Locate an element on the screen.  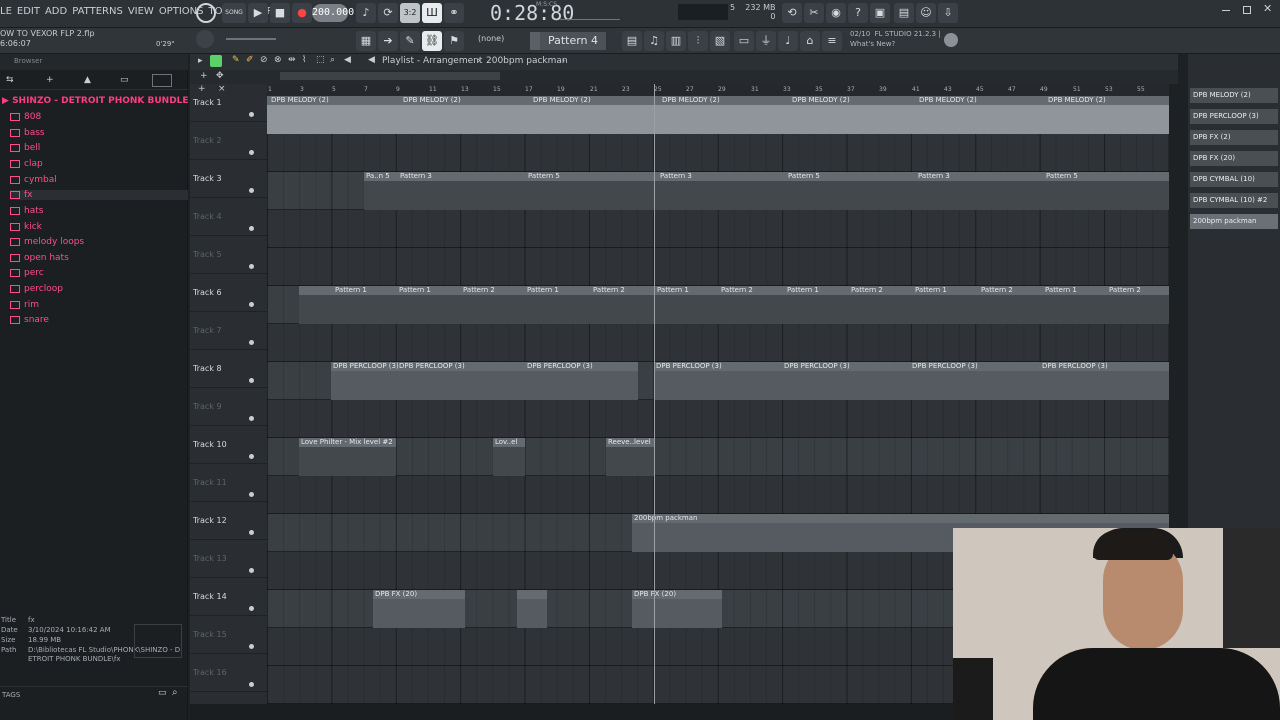
snap-icon: ▦ is located at coordinates (366, 41).